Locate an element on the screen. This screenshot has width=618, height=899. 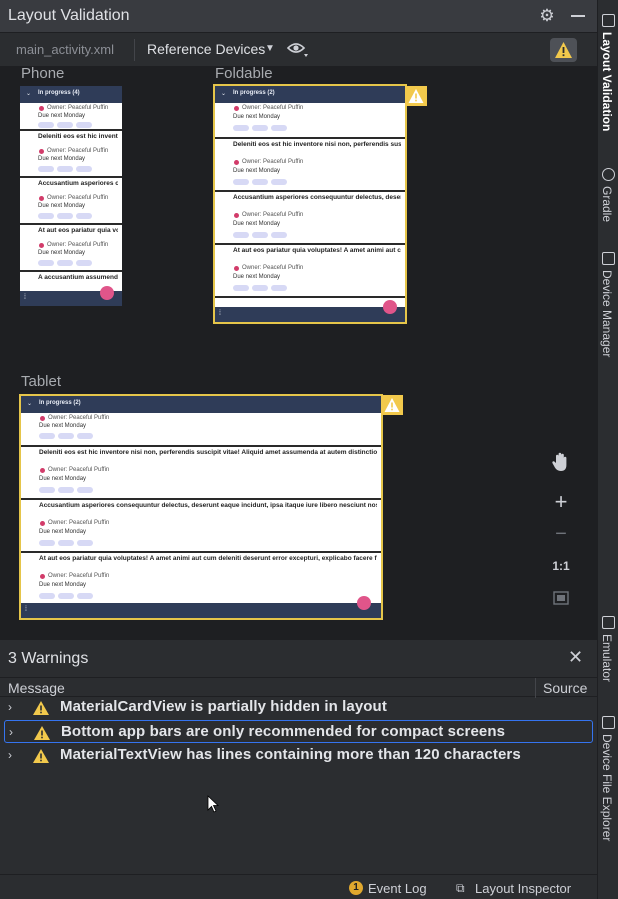
layout-inspector-icon: ⧉ is located at coordinates (460, 888).